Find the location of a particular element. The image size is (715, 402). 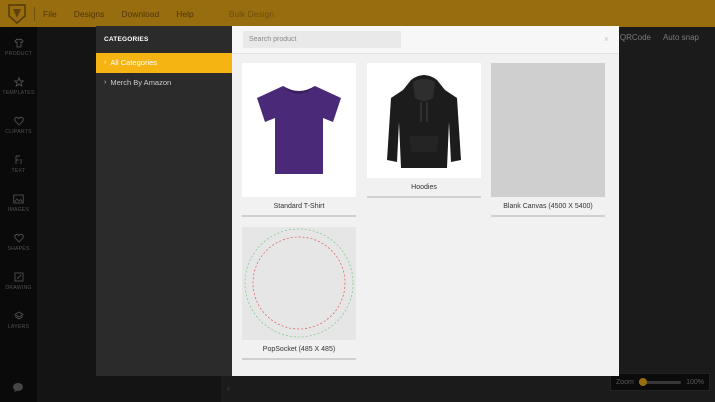

product-label: PopSocket (485 X 485) is located at coordinates (299, 350).